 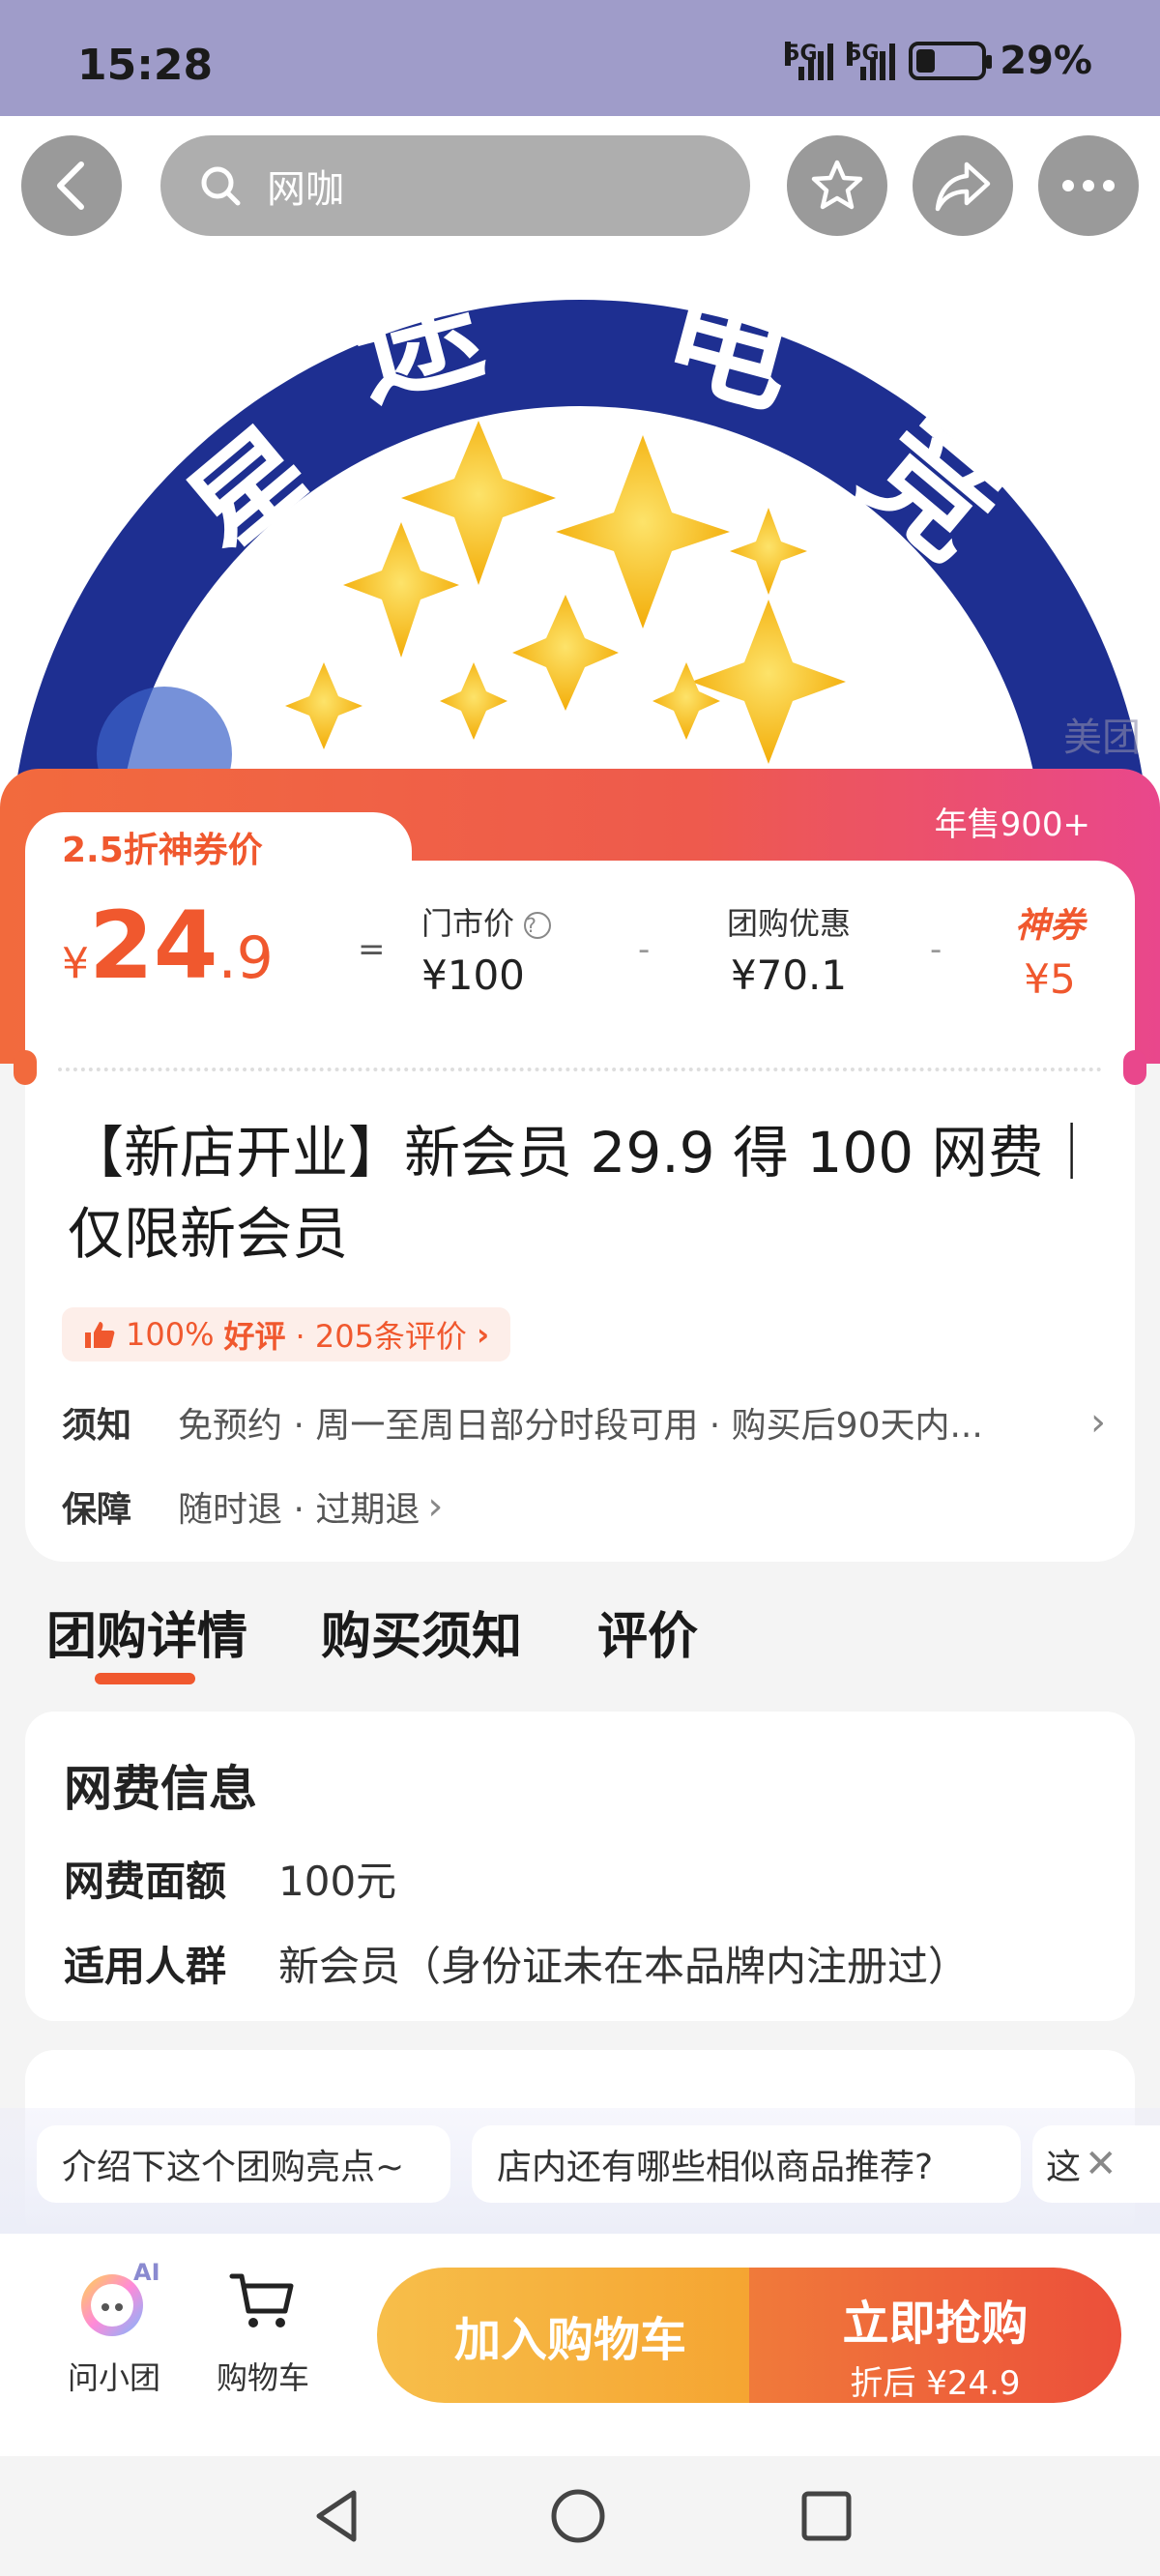 I want to click on group-discount-value: ¥70.1, so click(x=789, y=975).